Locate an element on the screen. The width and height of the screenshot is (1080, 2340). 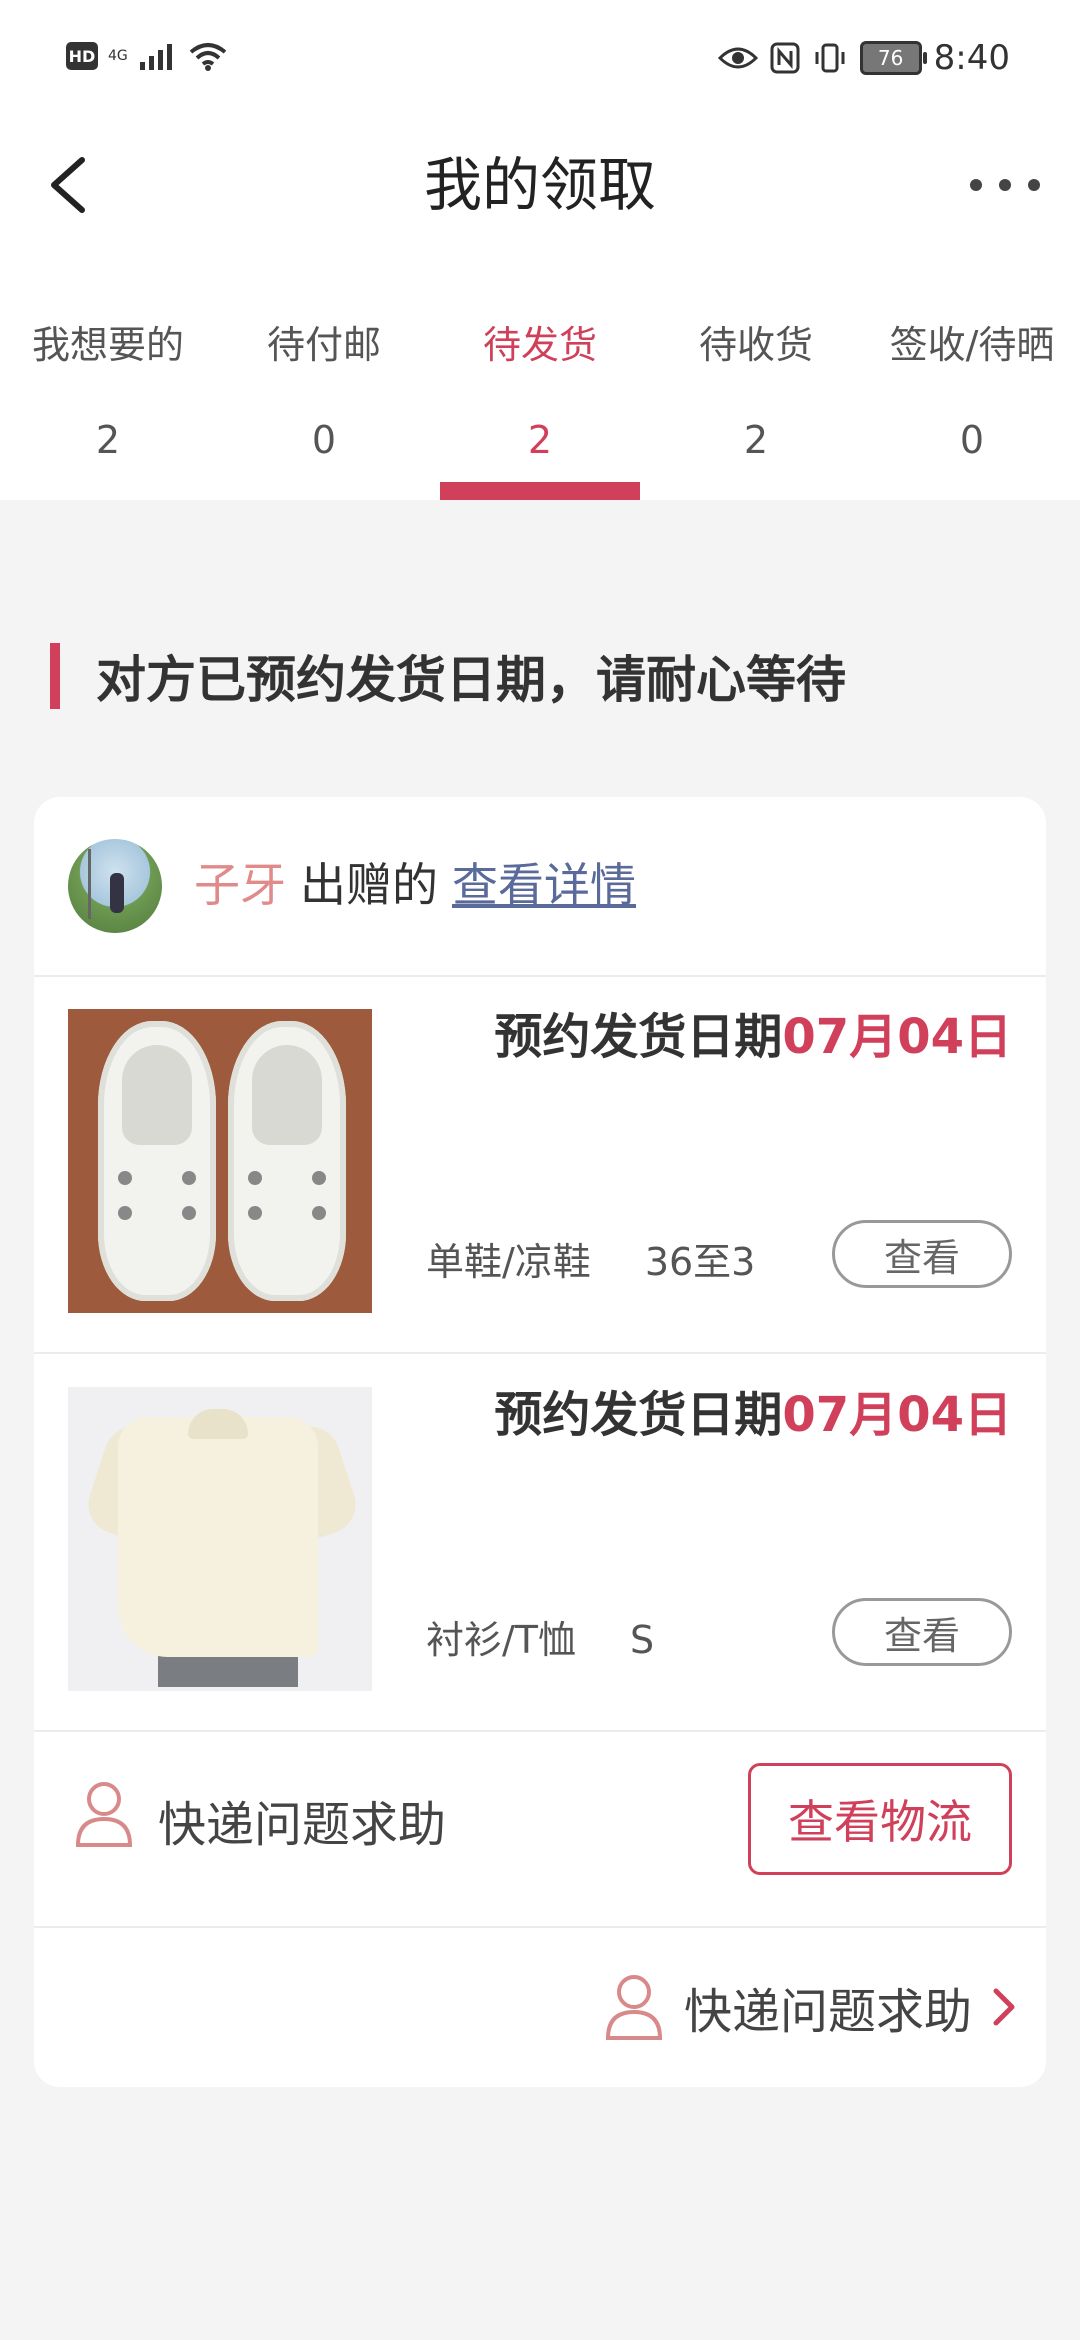
giver-info: 子牙 出赠的 查看详情 is located at coordinates (415, 885).